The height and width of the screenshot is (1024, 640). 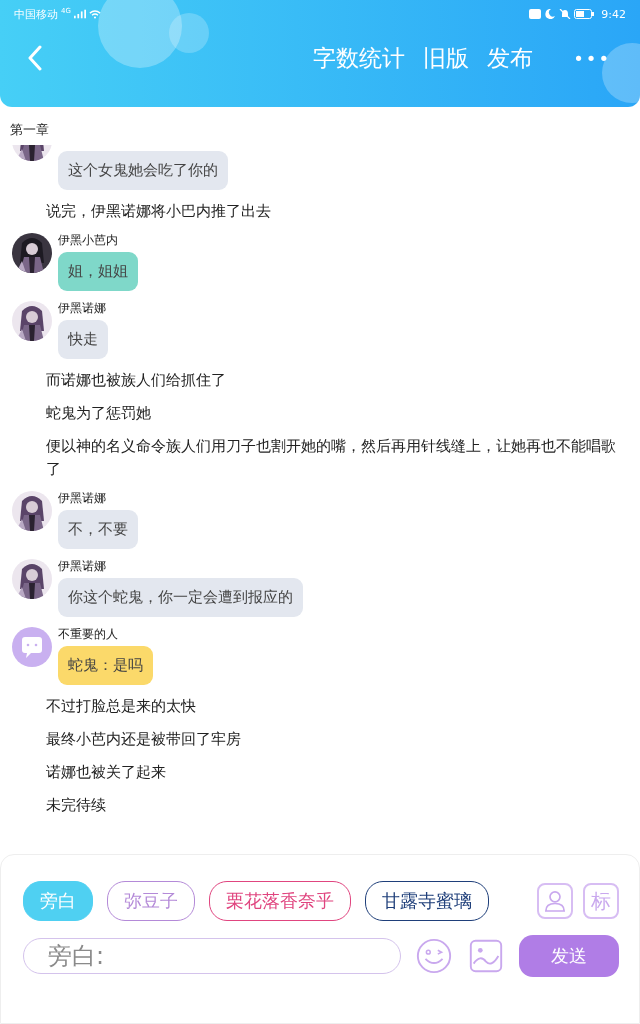 I want to click on chat-bubble: 这个女鬼她会吃了你的, so click(x=143, y=170).